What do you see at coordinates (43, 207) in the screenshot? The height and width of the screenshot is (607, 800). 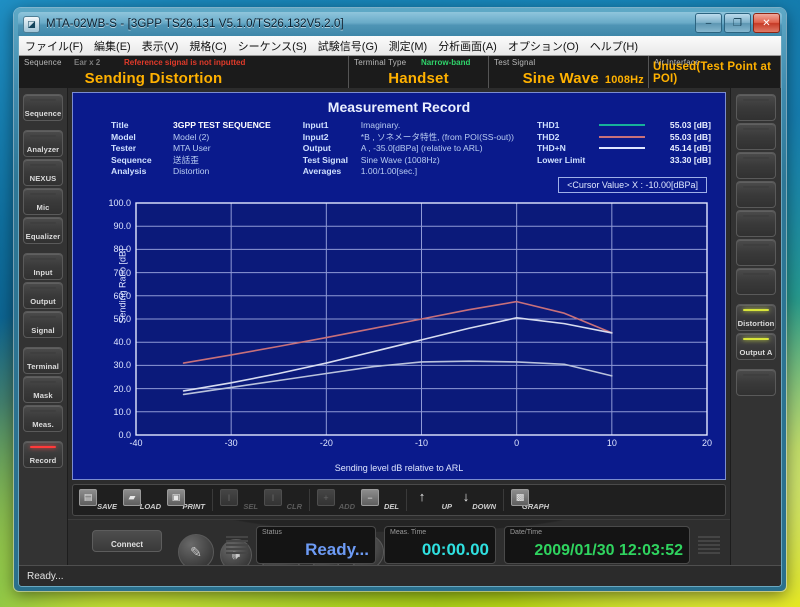 I see `sidebar-item-label: Mic` at bounding box center [43, 207].